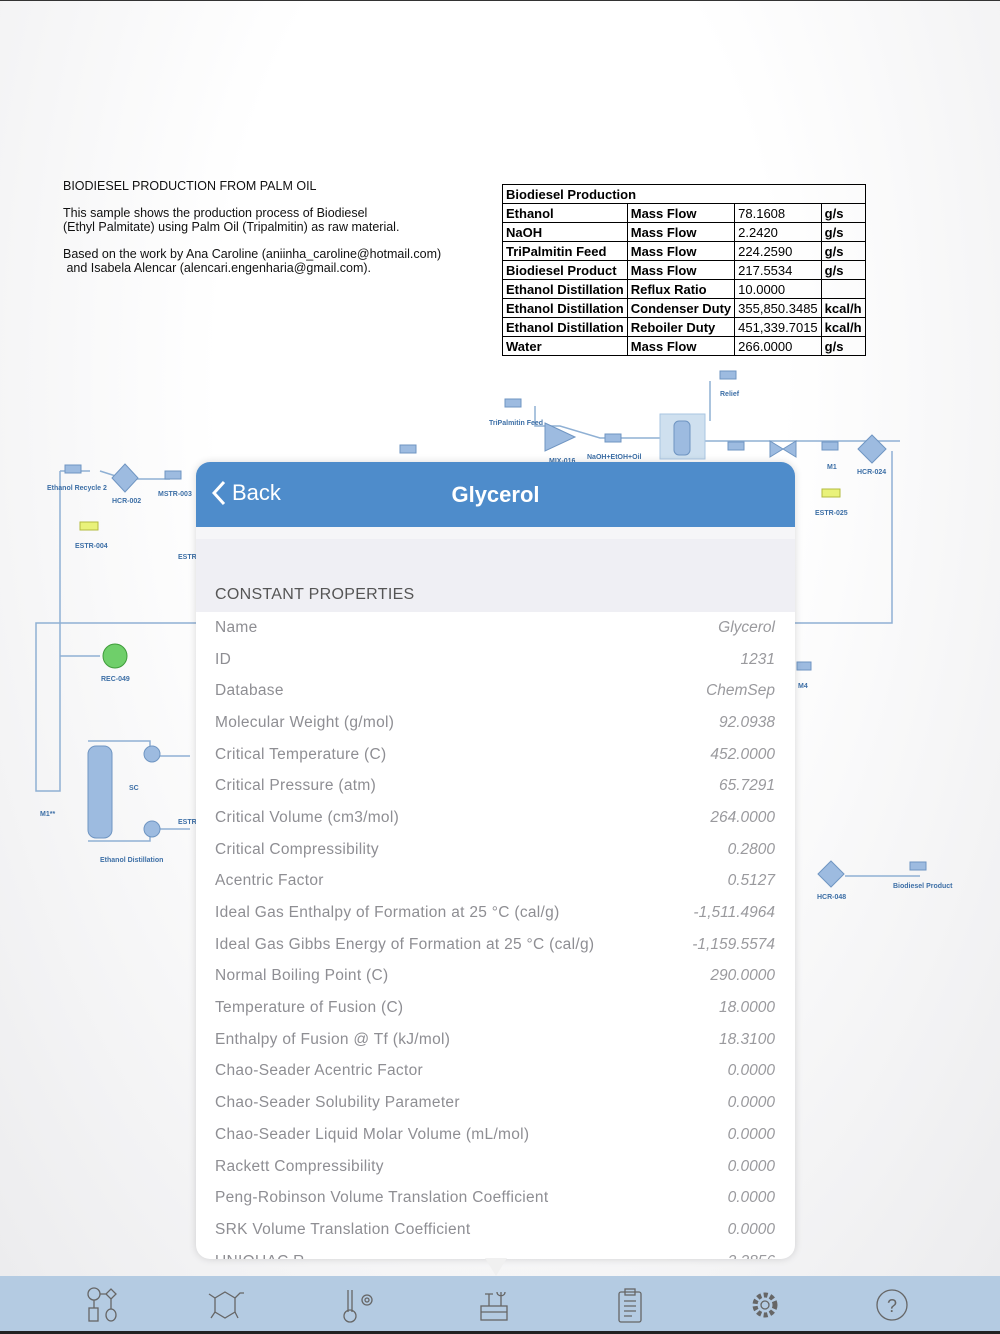 Image resolution: width=1000 pixels, height=1334 pixels. I want to click on popover-header: Back Glycerol, so click(495, 494).